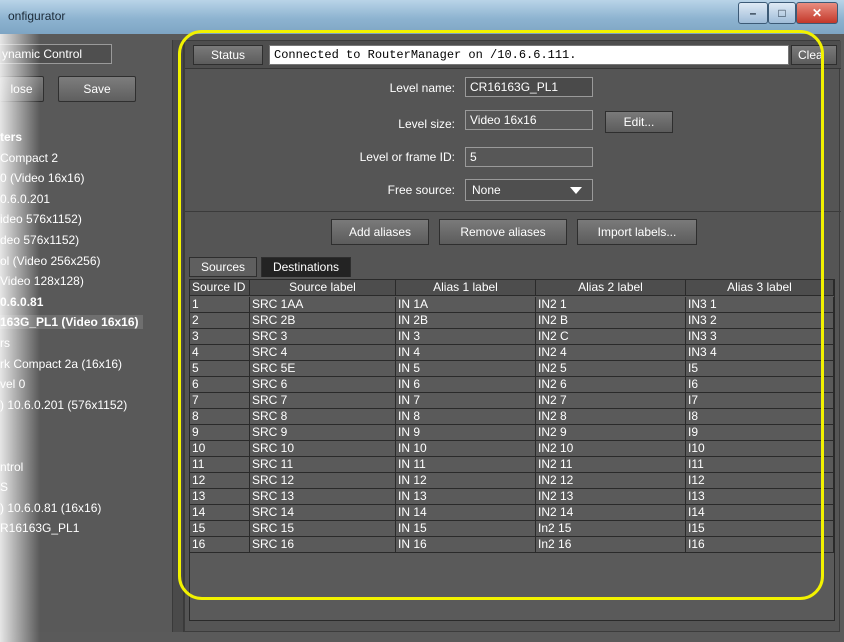 This screenshot has width=844, height=642. I want to click on tree-item: rk Compact 2a (16x16), so click(61, 364).